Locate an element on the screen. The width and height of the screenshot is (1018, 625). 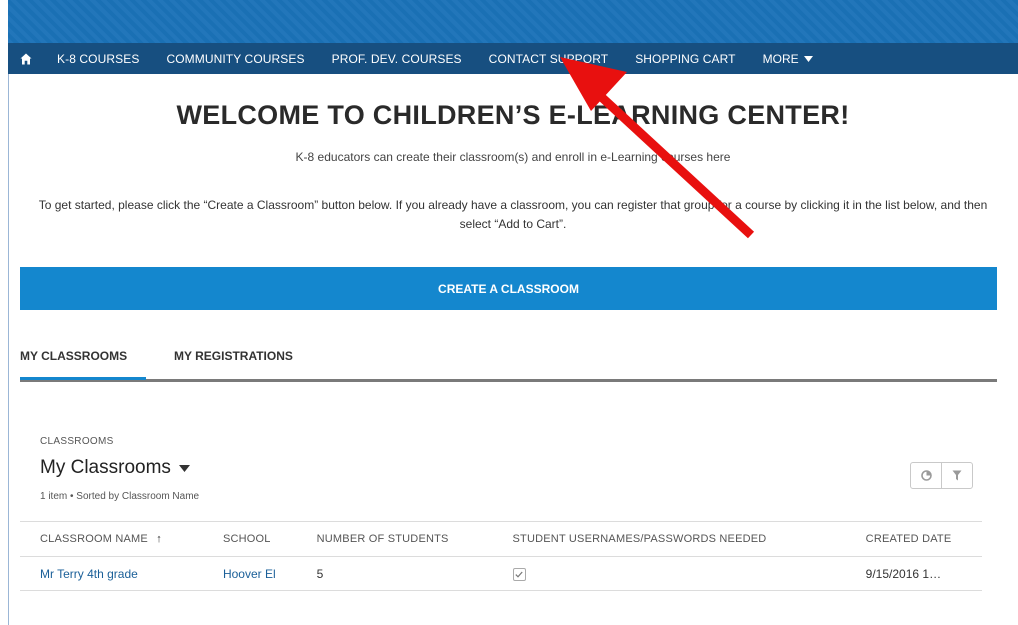
create-classroom-button: CREATE A CLASSROOM is located at coordinates (508, 288).